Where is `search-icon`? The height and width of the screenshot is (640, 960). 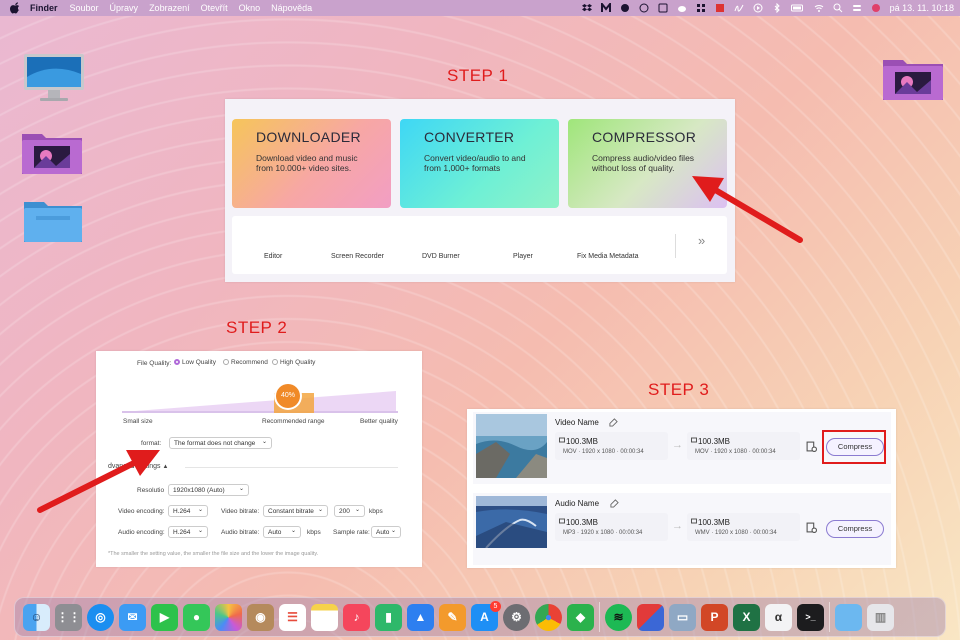 search-icon is located at coordinates (838, 8).